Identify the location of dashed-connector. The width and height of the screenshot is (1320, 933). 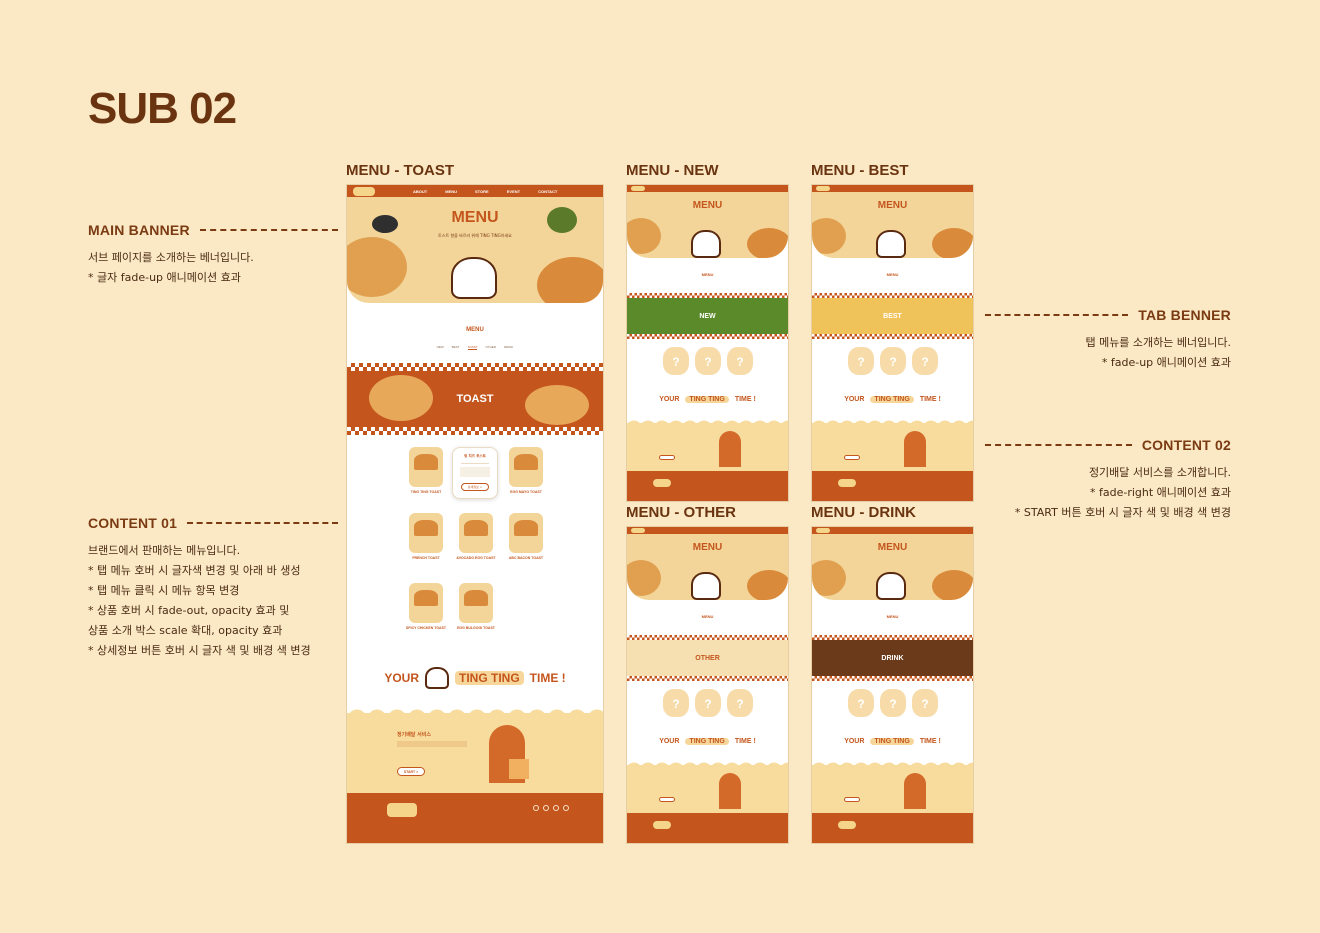
(268, 230).